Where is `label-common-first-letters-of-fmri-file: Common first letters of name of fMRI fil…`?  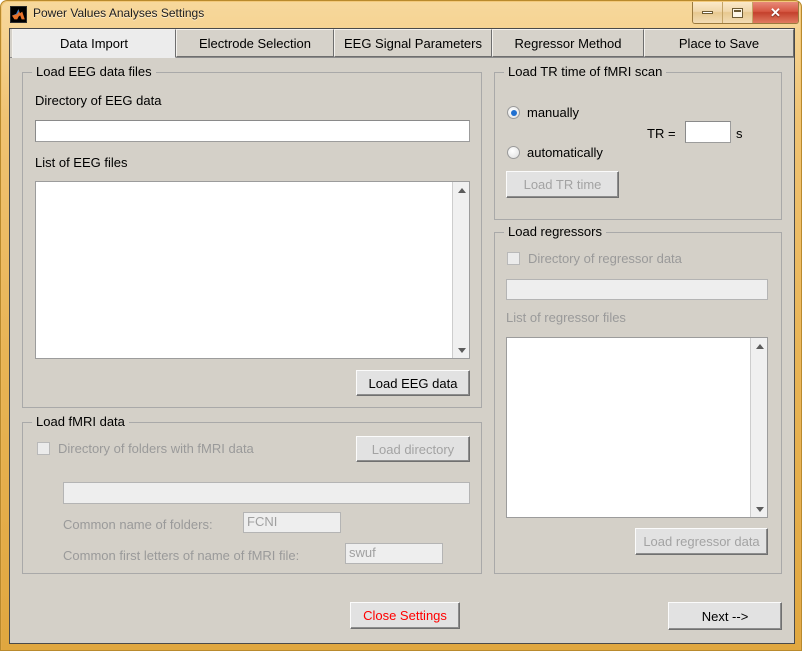 label-common-first-letters-of-fmri-file: Common first letters of name of fMRI fil… is located at coordinates (181, 555).